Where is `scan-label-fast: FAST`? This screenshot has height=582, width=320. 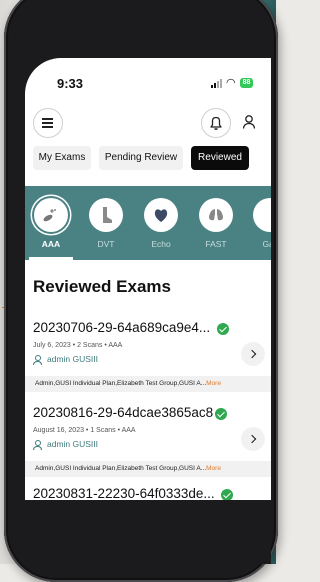 scan-label-fast: FAST is located at coordinates (216, 244).